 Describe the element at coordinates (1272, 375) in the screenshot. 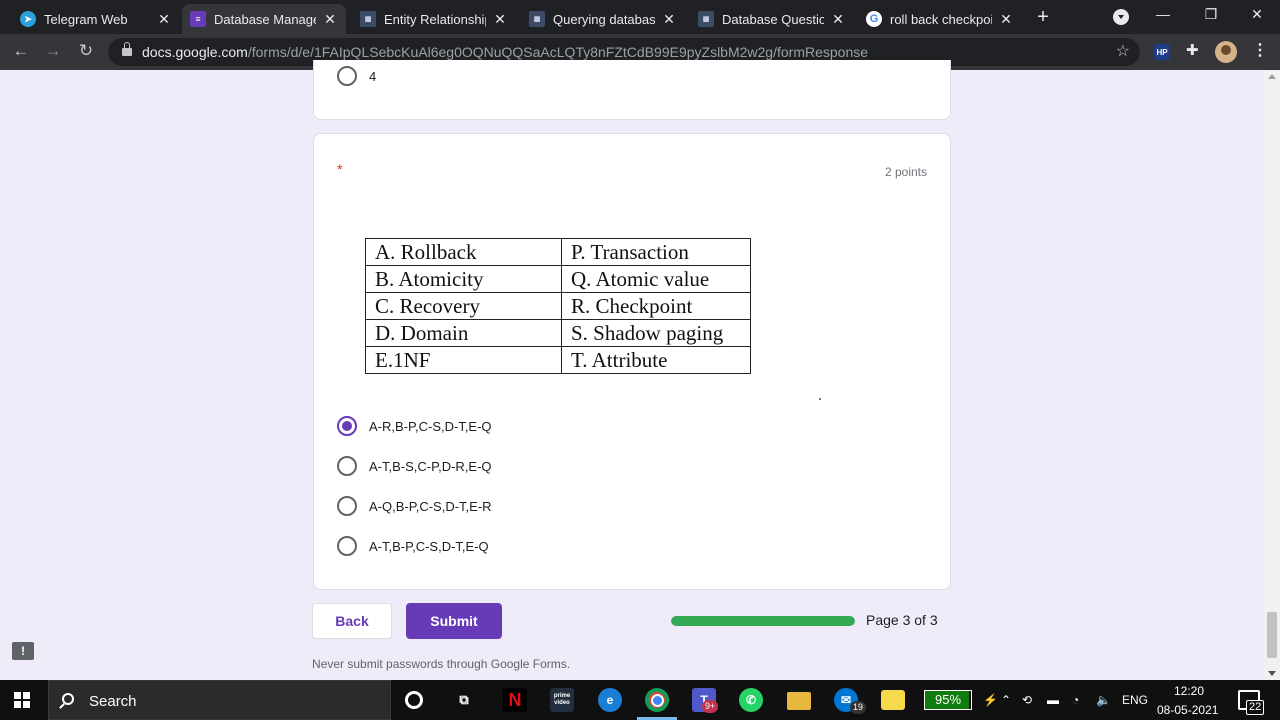

I see `page-scrollbar` at that location.